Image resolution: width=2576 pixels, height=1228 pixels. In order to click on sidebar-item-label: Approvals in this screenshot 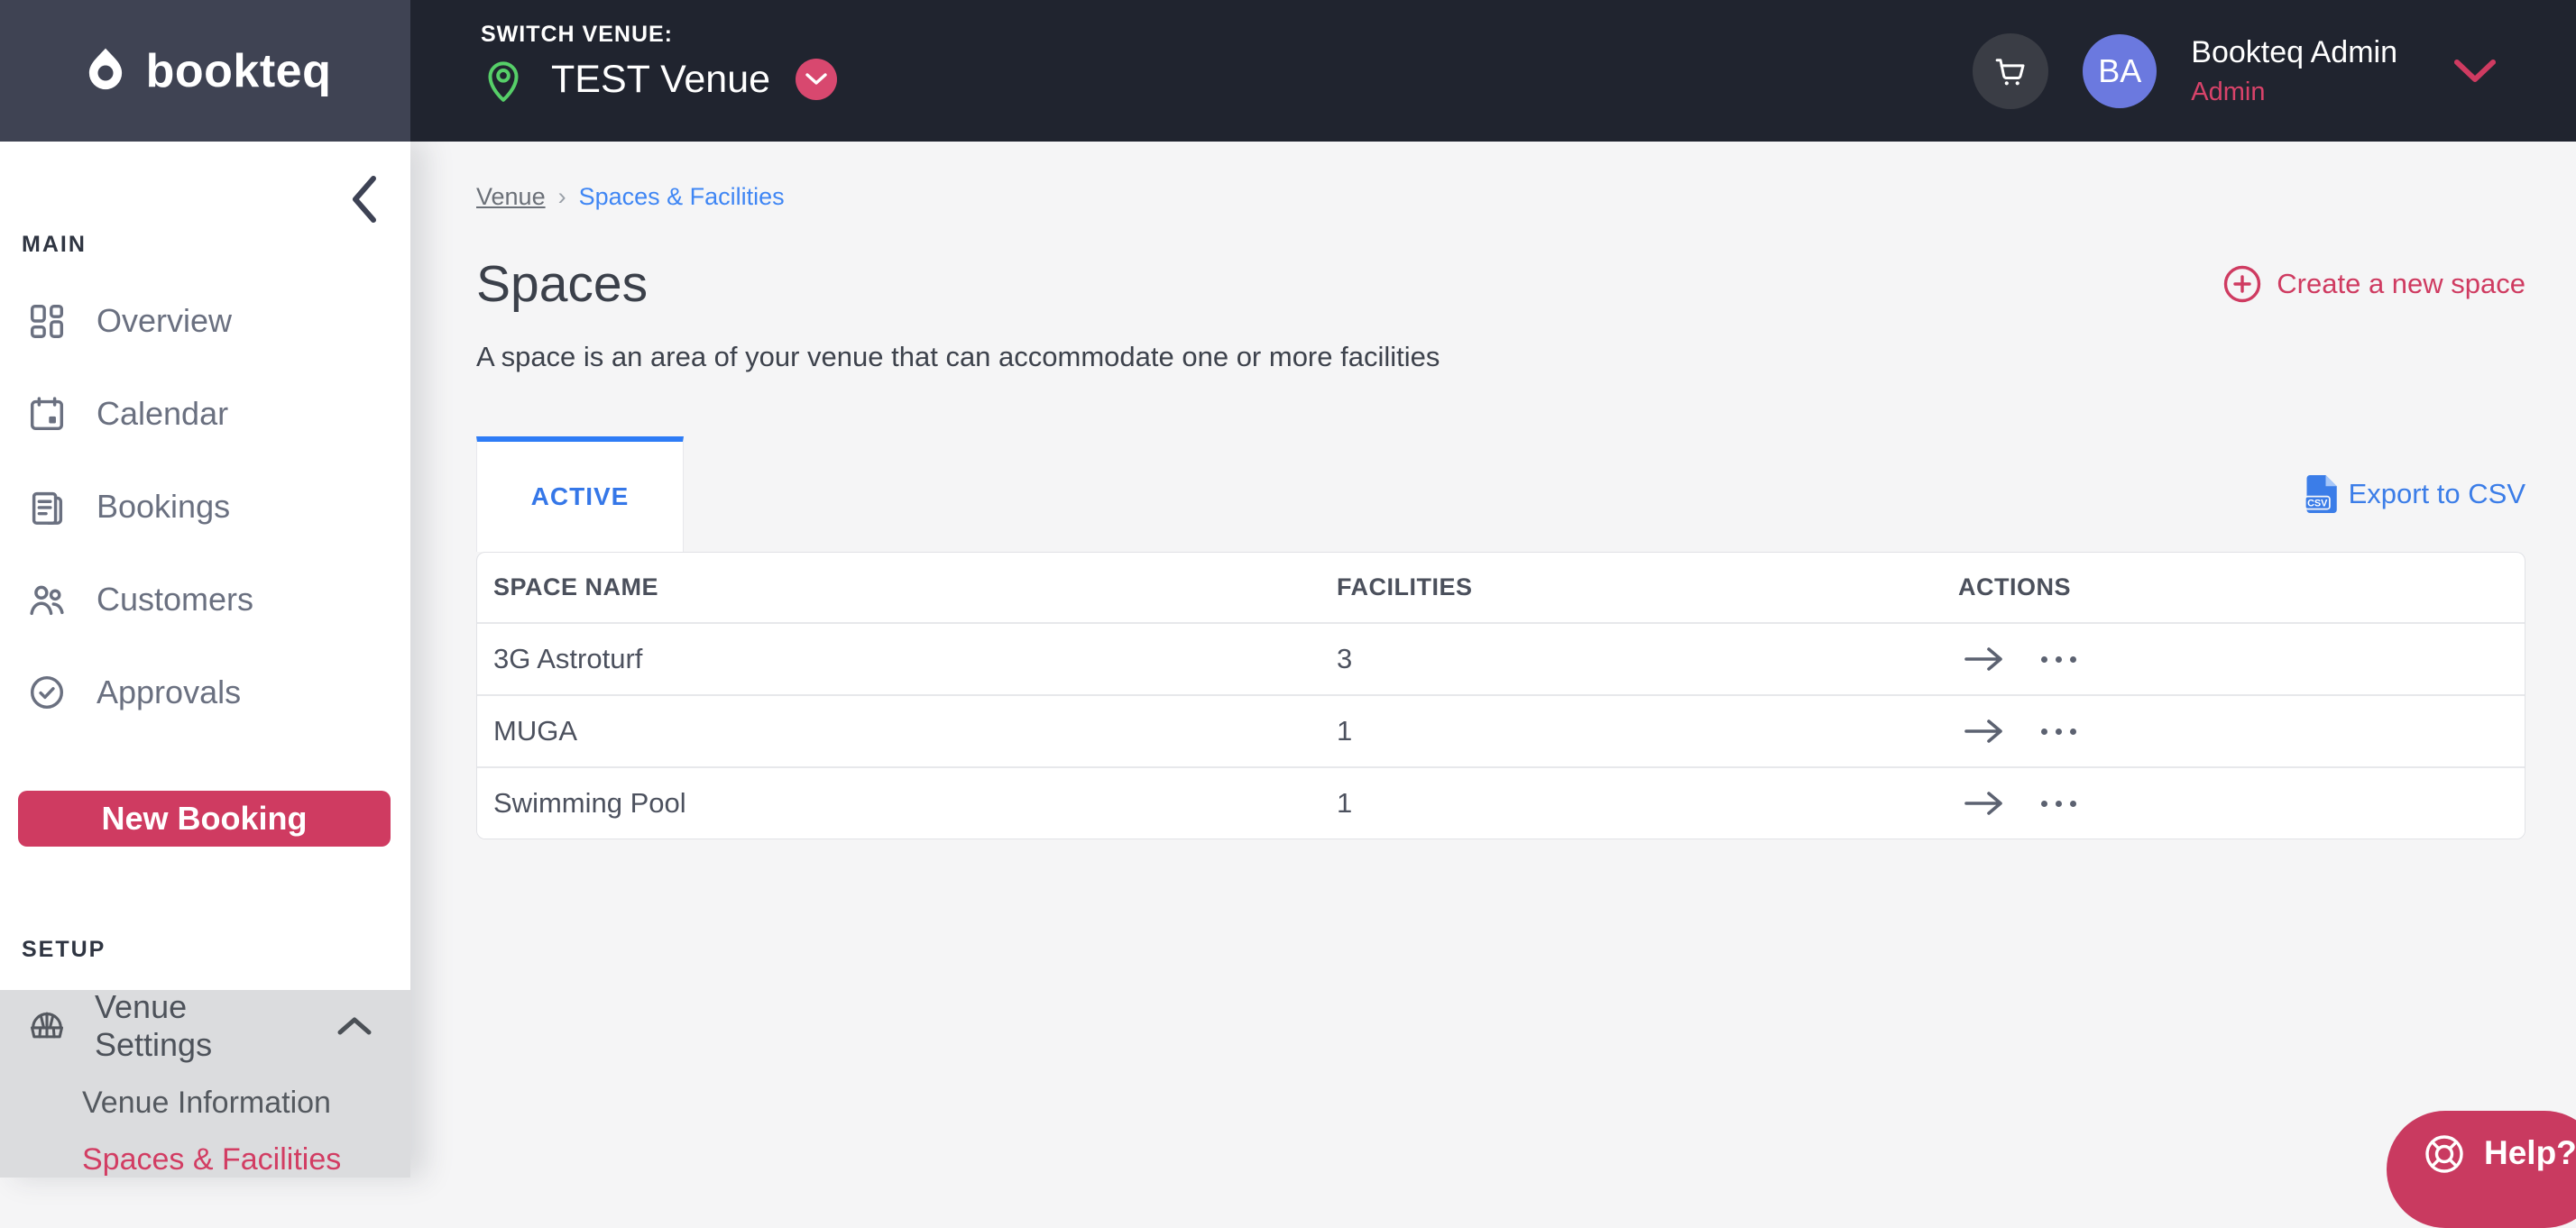, I will do `click(170, 691)`.